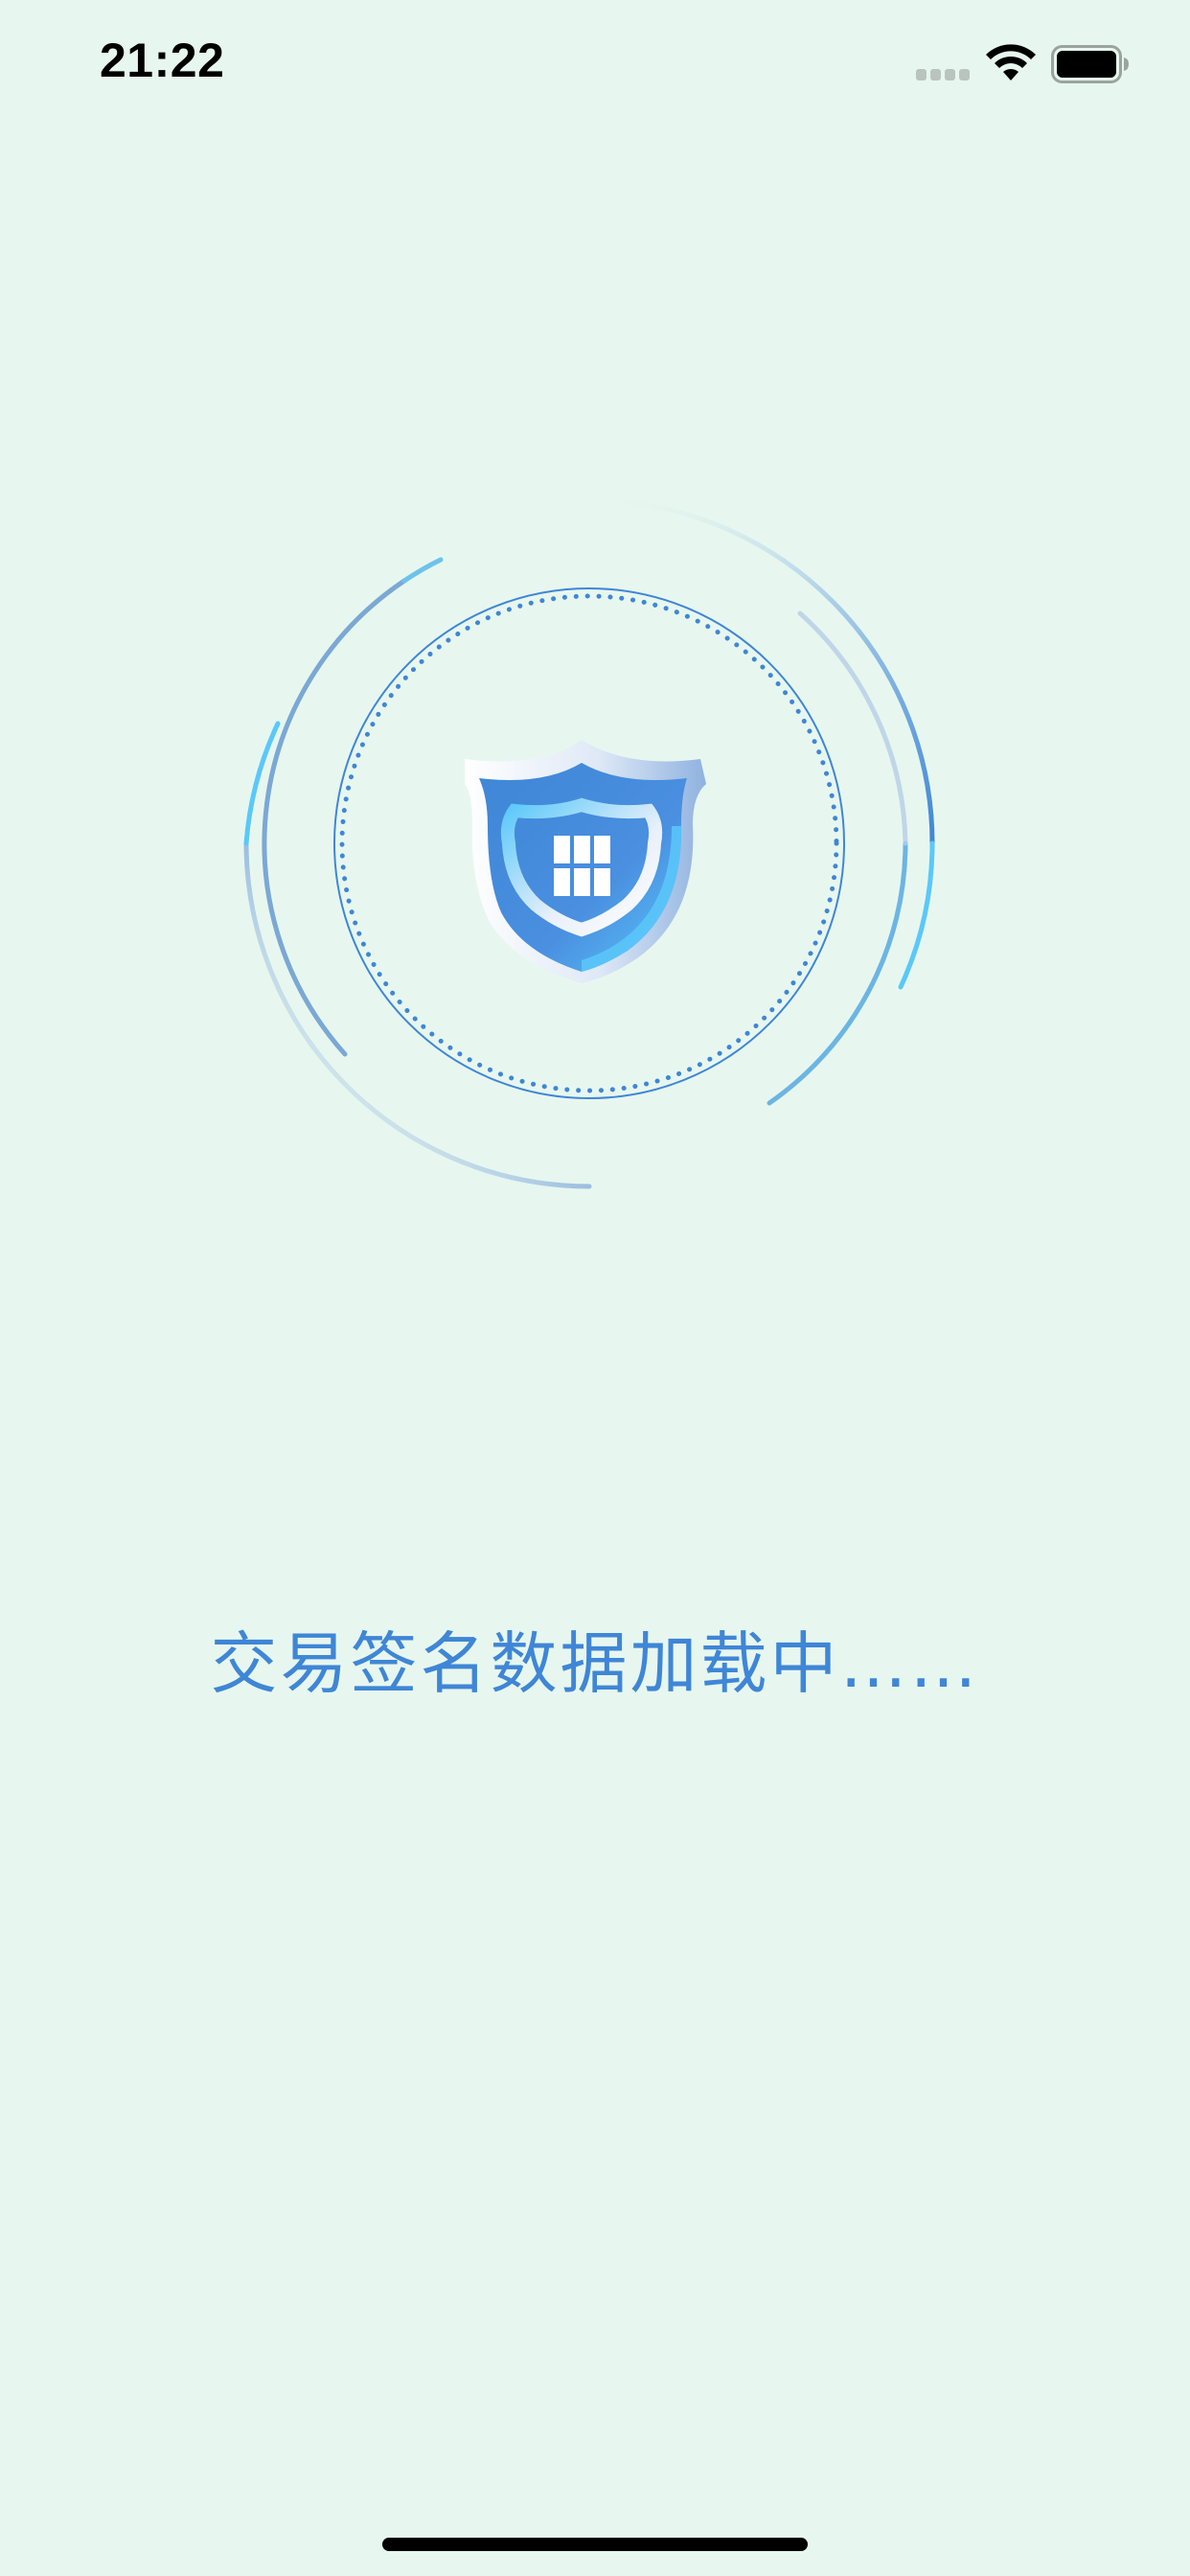  I want to click on wifi-icon, so click(1011, 62).